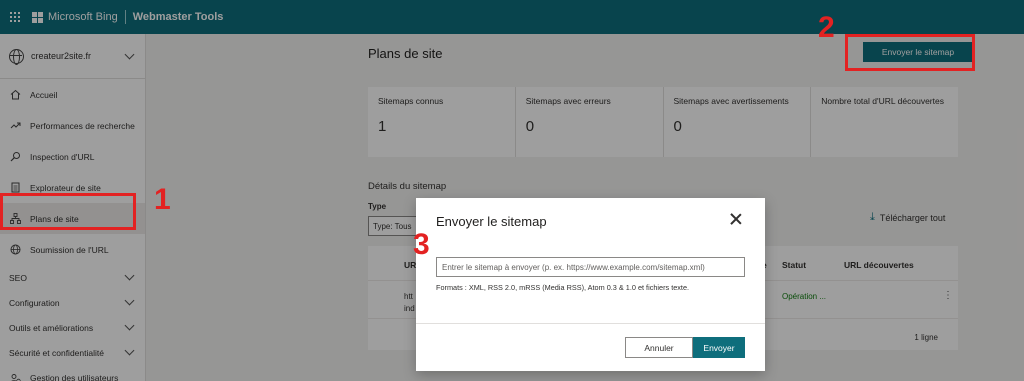  Describe the element at coordinates (590, 267) in the screenshot. I see `sitemap-url-input` at that location.